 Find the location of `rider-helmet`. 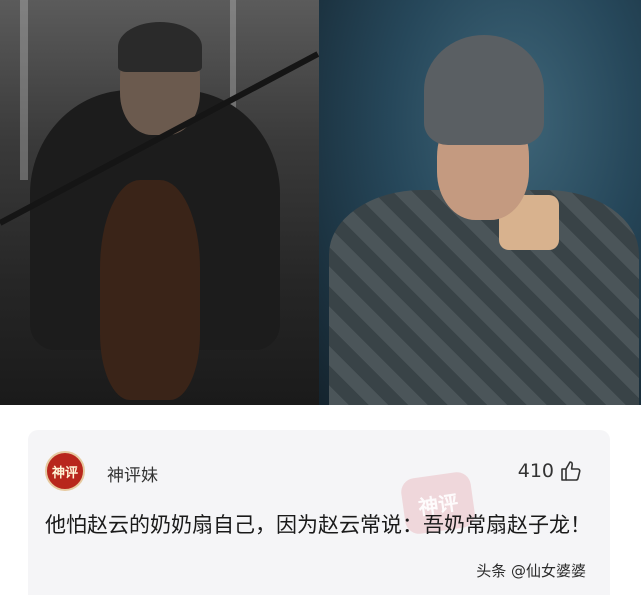

rider-helmet is located at coordinates (160, 47).